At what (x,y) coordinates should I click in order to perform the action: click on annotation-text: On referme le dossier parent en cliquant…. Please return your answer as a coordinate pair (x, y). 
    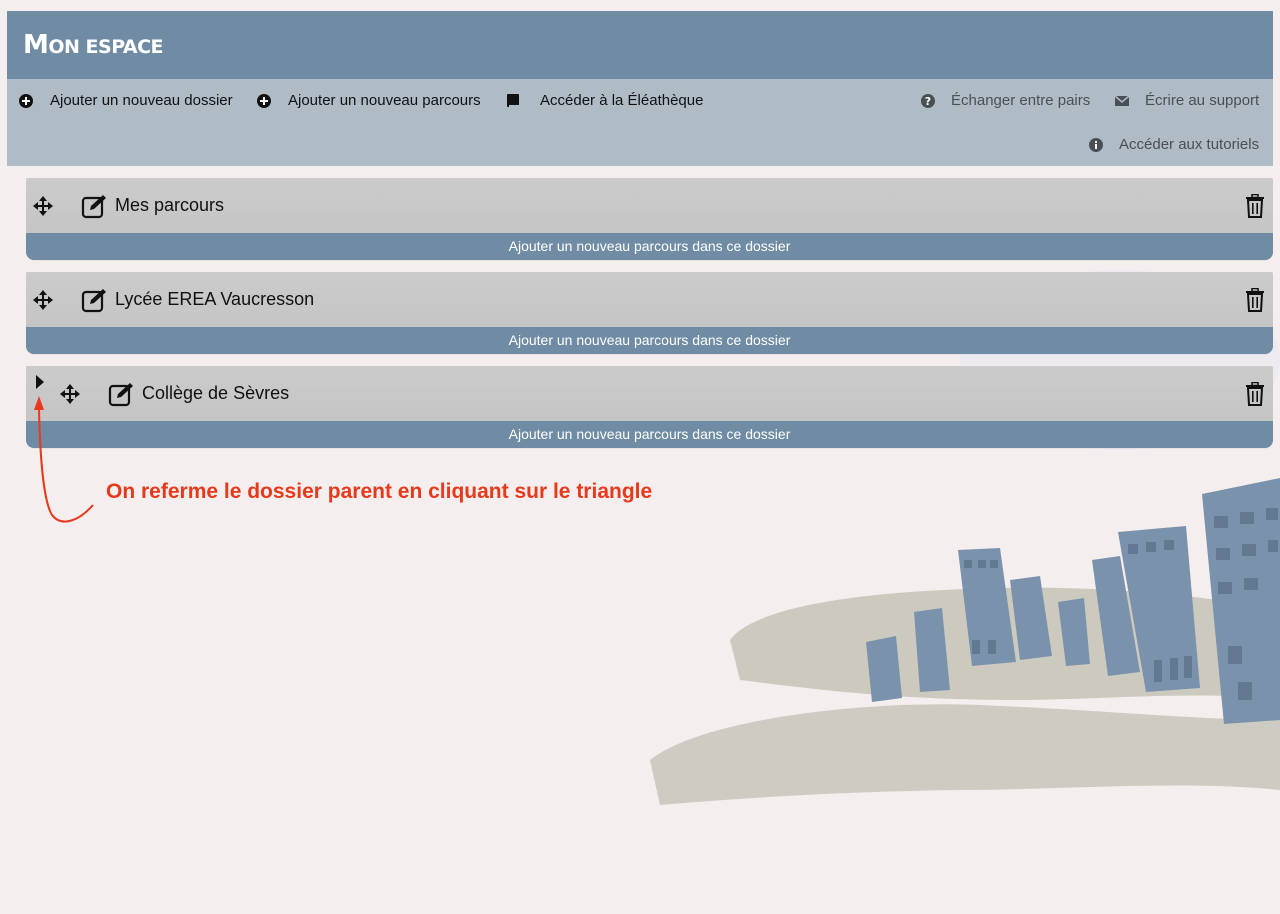
    Looking at the image, I should click on (379, 491).